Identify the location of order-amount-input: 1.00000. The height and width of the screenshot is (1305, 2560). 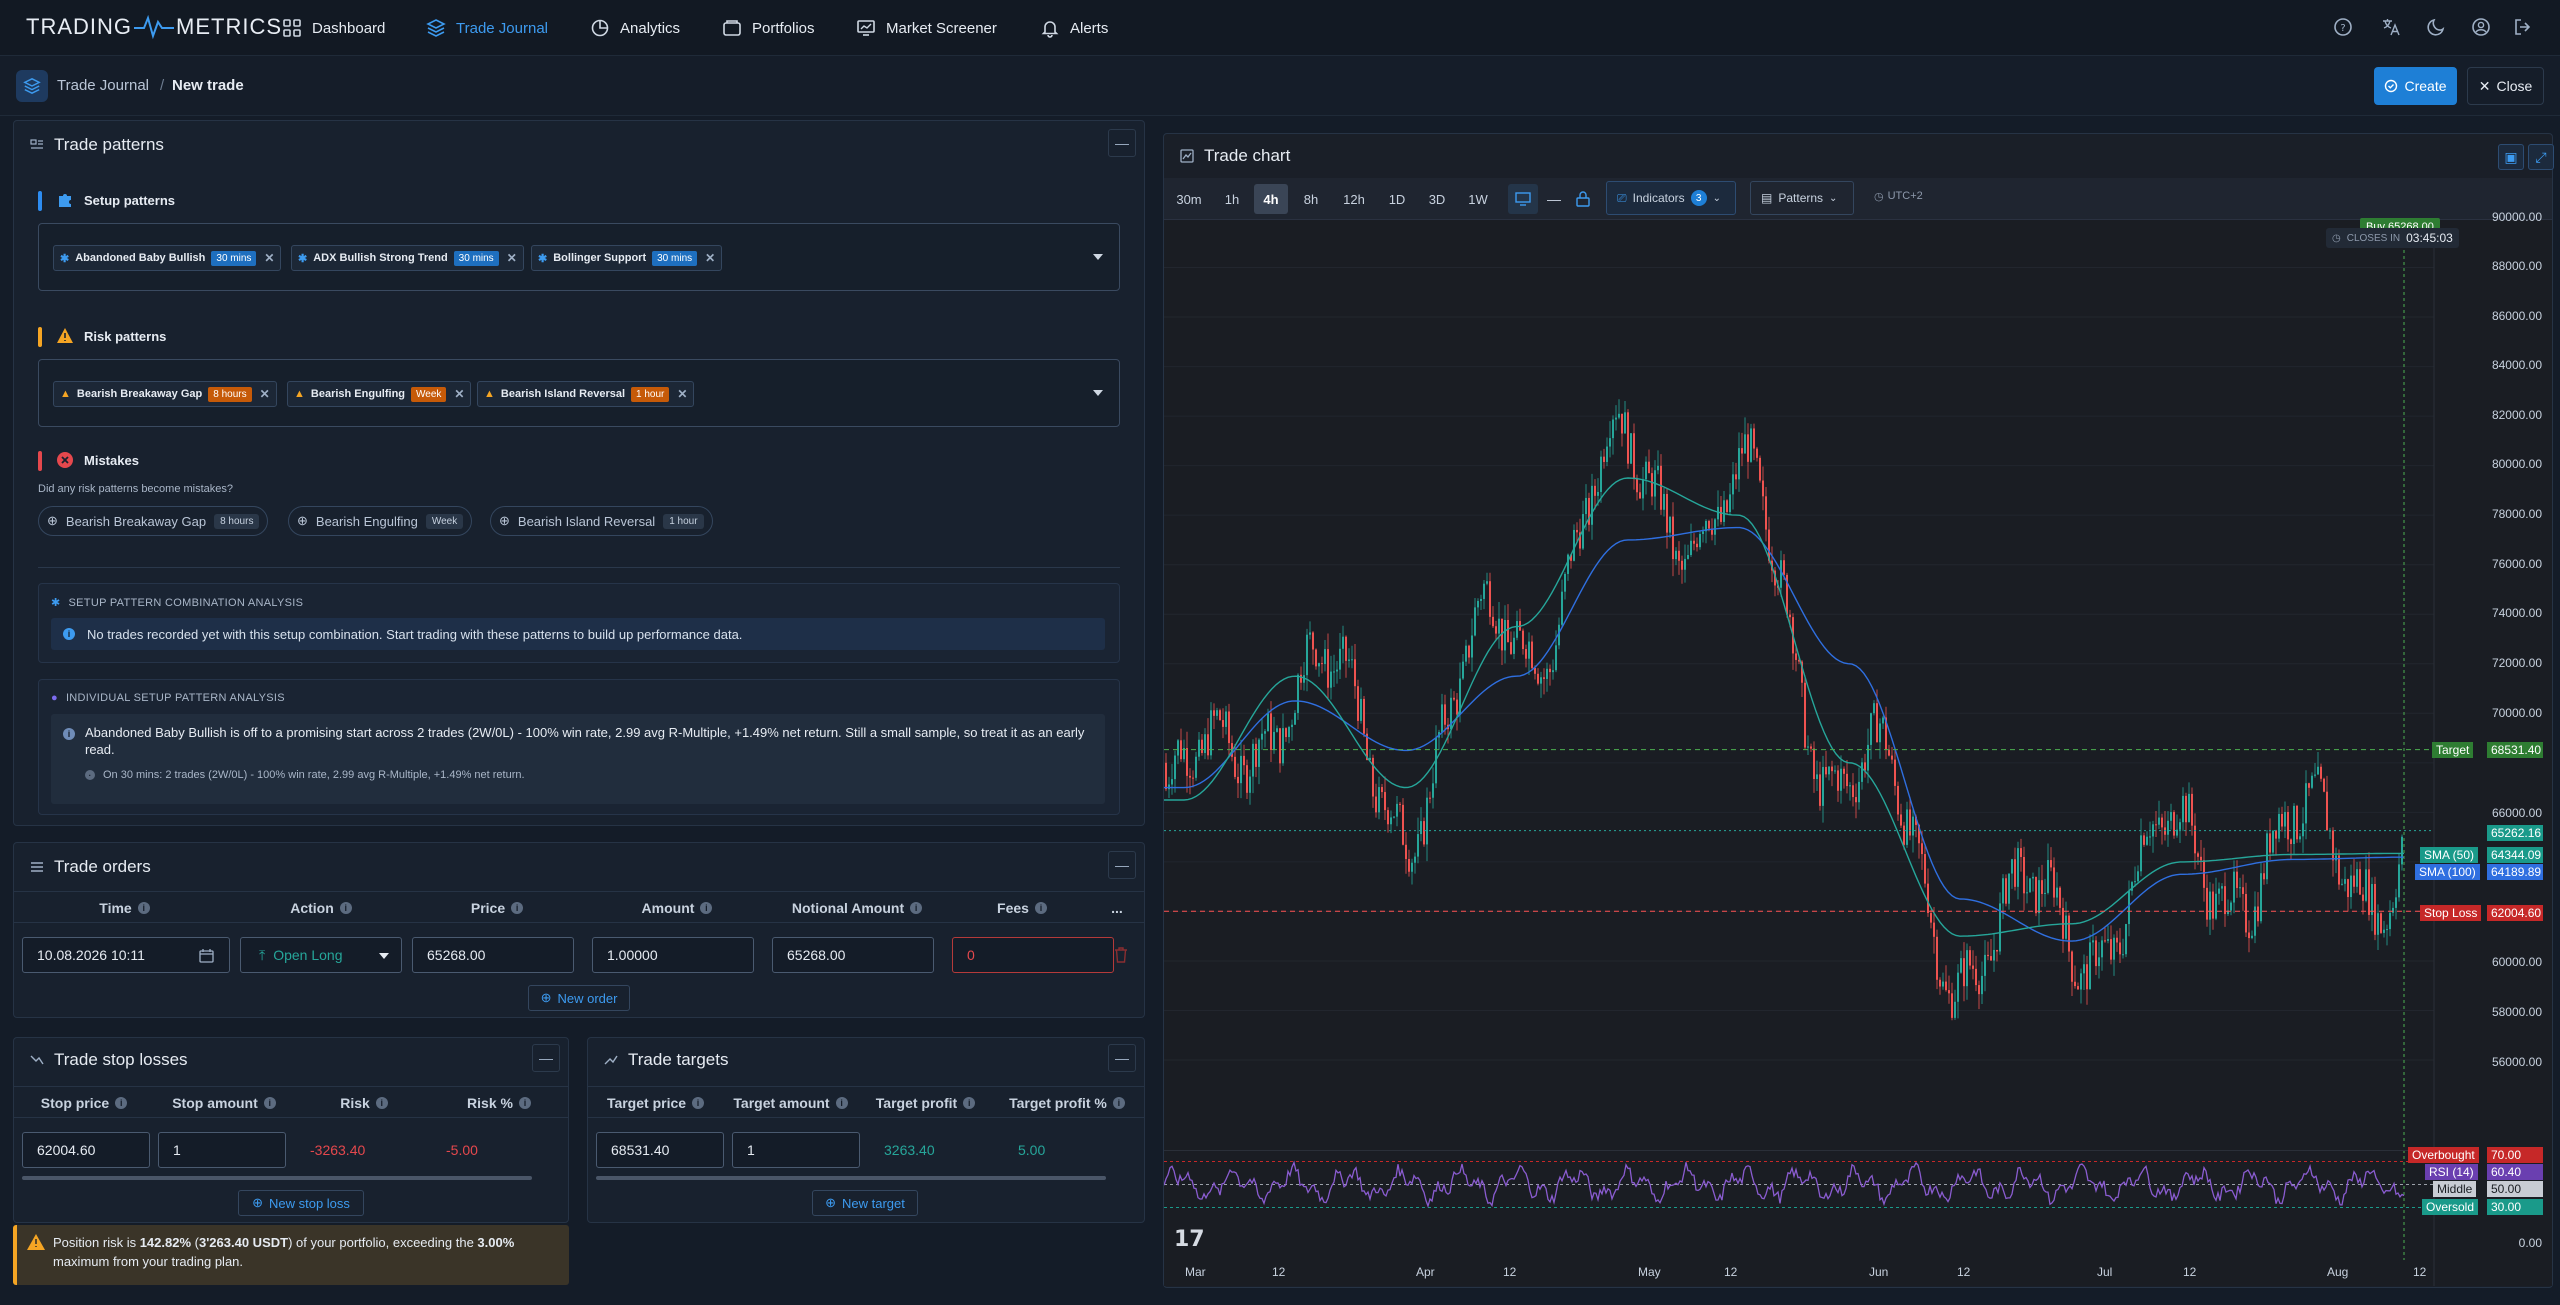
(673, 955).